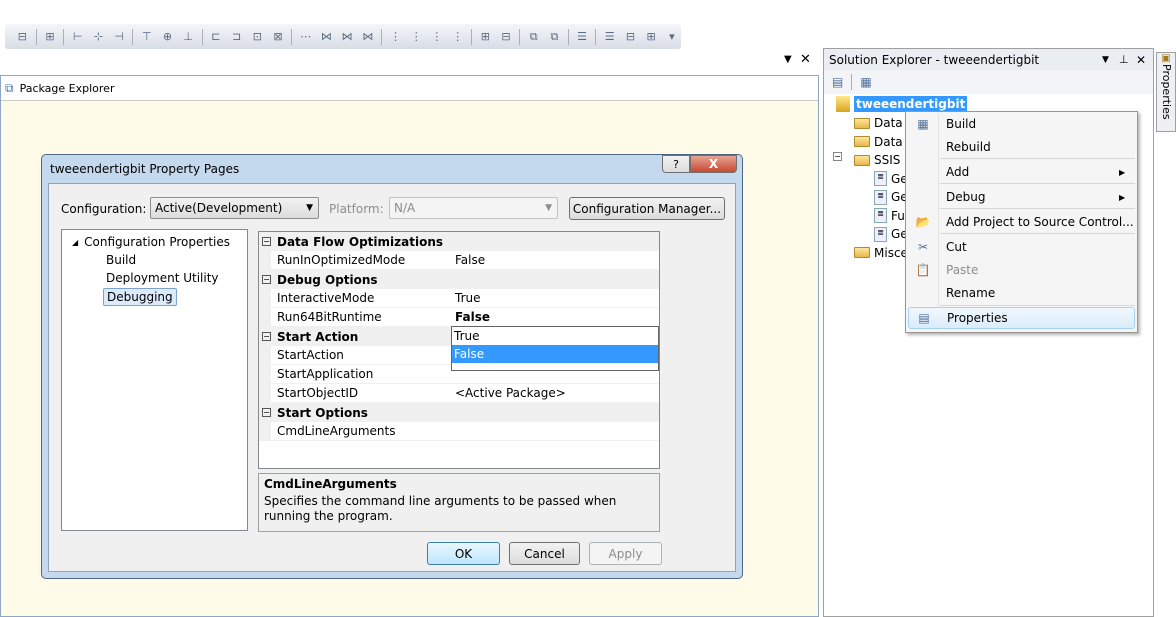  What do you see at coordinates (146, 37) in the screenshot?
I see `layout-tool-icon: ⊤` at bounding box center [146, 37].